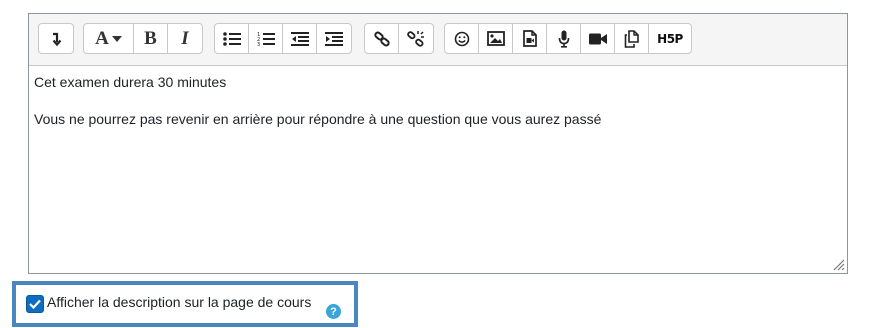 Image resolution: width=869 pixels, height=328 pixels. I want to click on italic-button: I, so click(185, 38).